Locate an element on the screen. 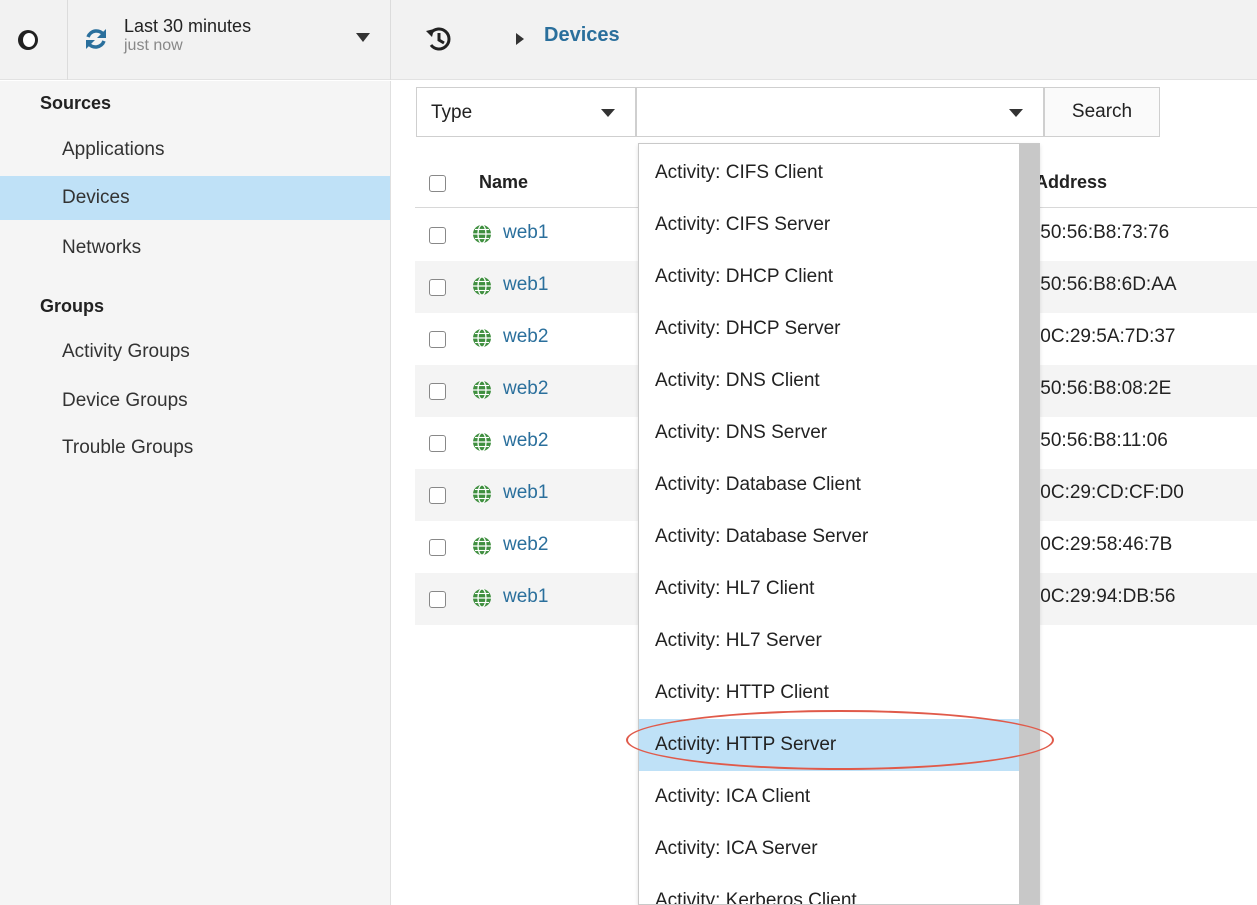 The image size is (1257, 905). sidebar-item-networks: Networks is located at coordinates (195, 248).